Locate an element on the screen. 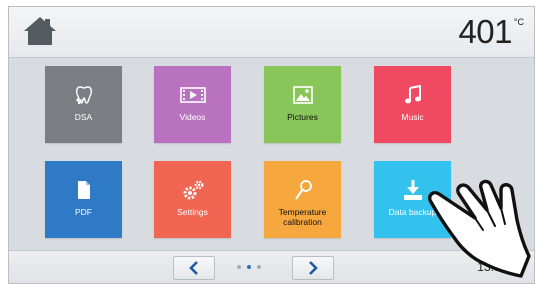 The image size is (541, 284). page-dot-active is located at coordinates (249, 267).